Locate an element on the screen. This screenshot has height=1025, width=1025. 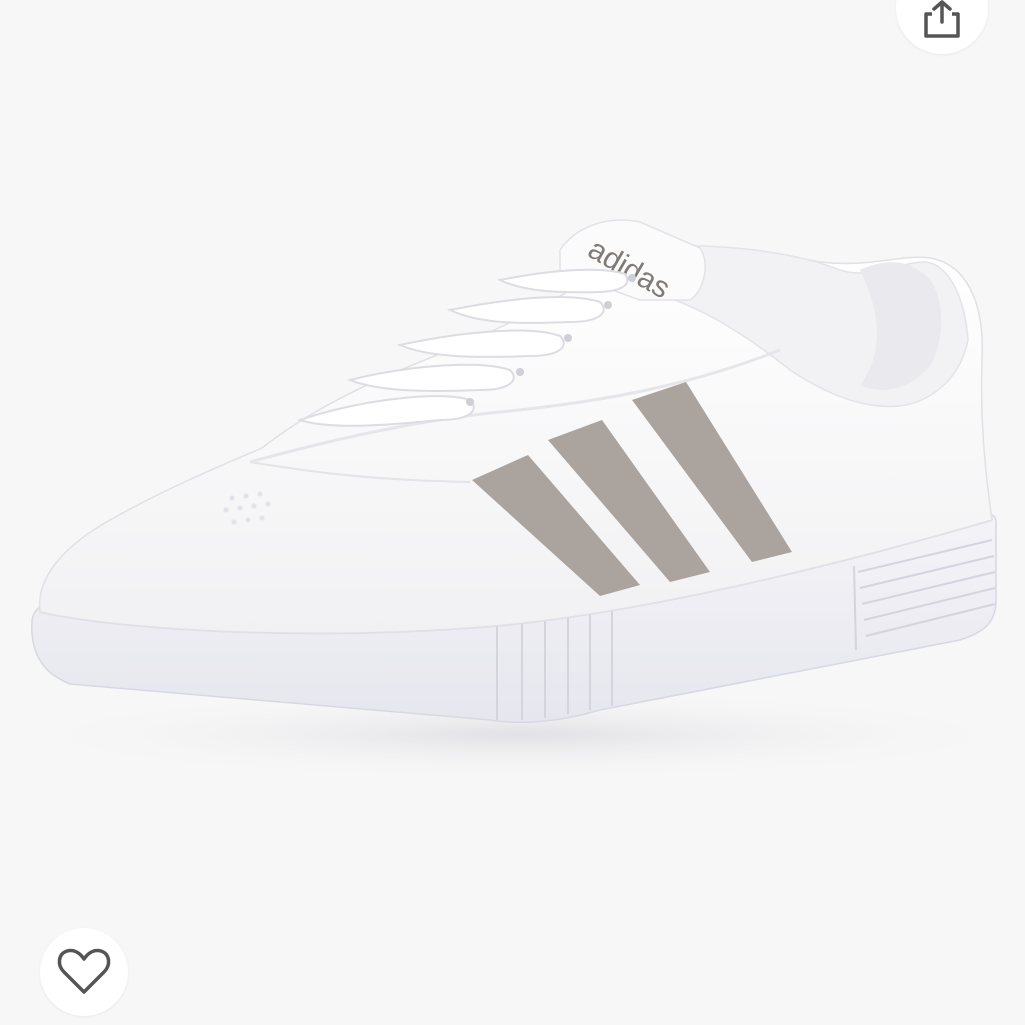
wishlist-button is located at coordinates (84, 972).